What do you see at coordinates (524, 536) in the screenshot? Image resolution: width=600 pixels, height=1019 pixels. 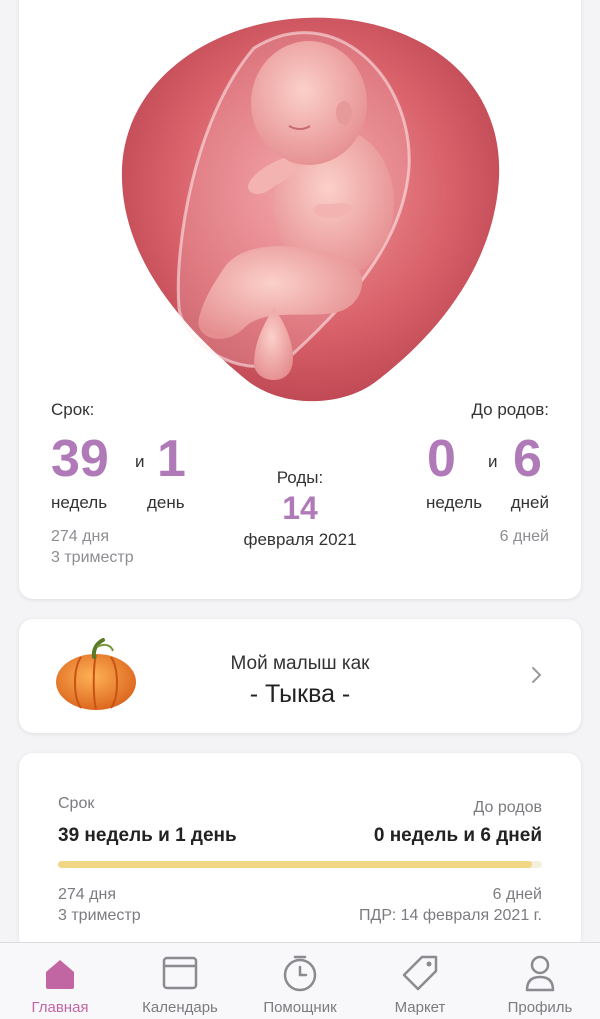 I see `until-total-days: 6 дней` at bounding box center [524, 536].